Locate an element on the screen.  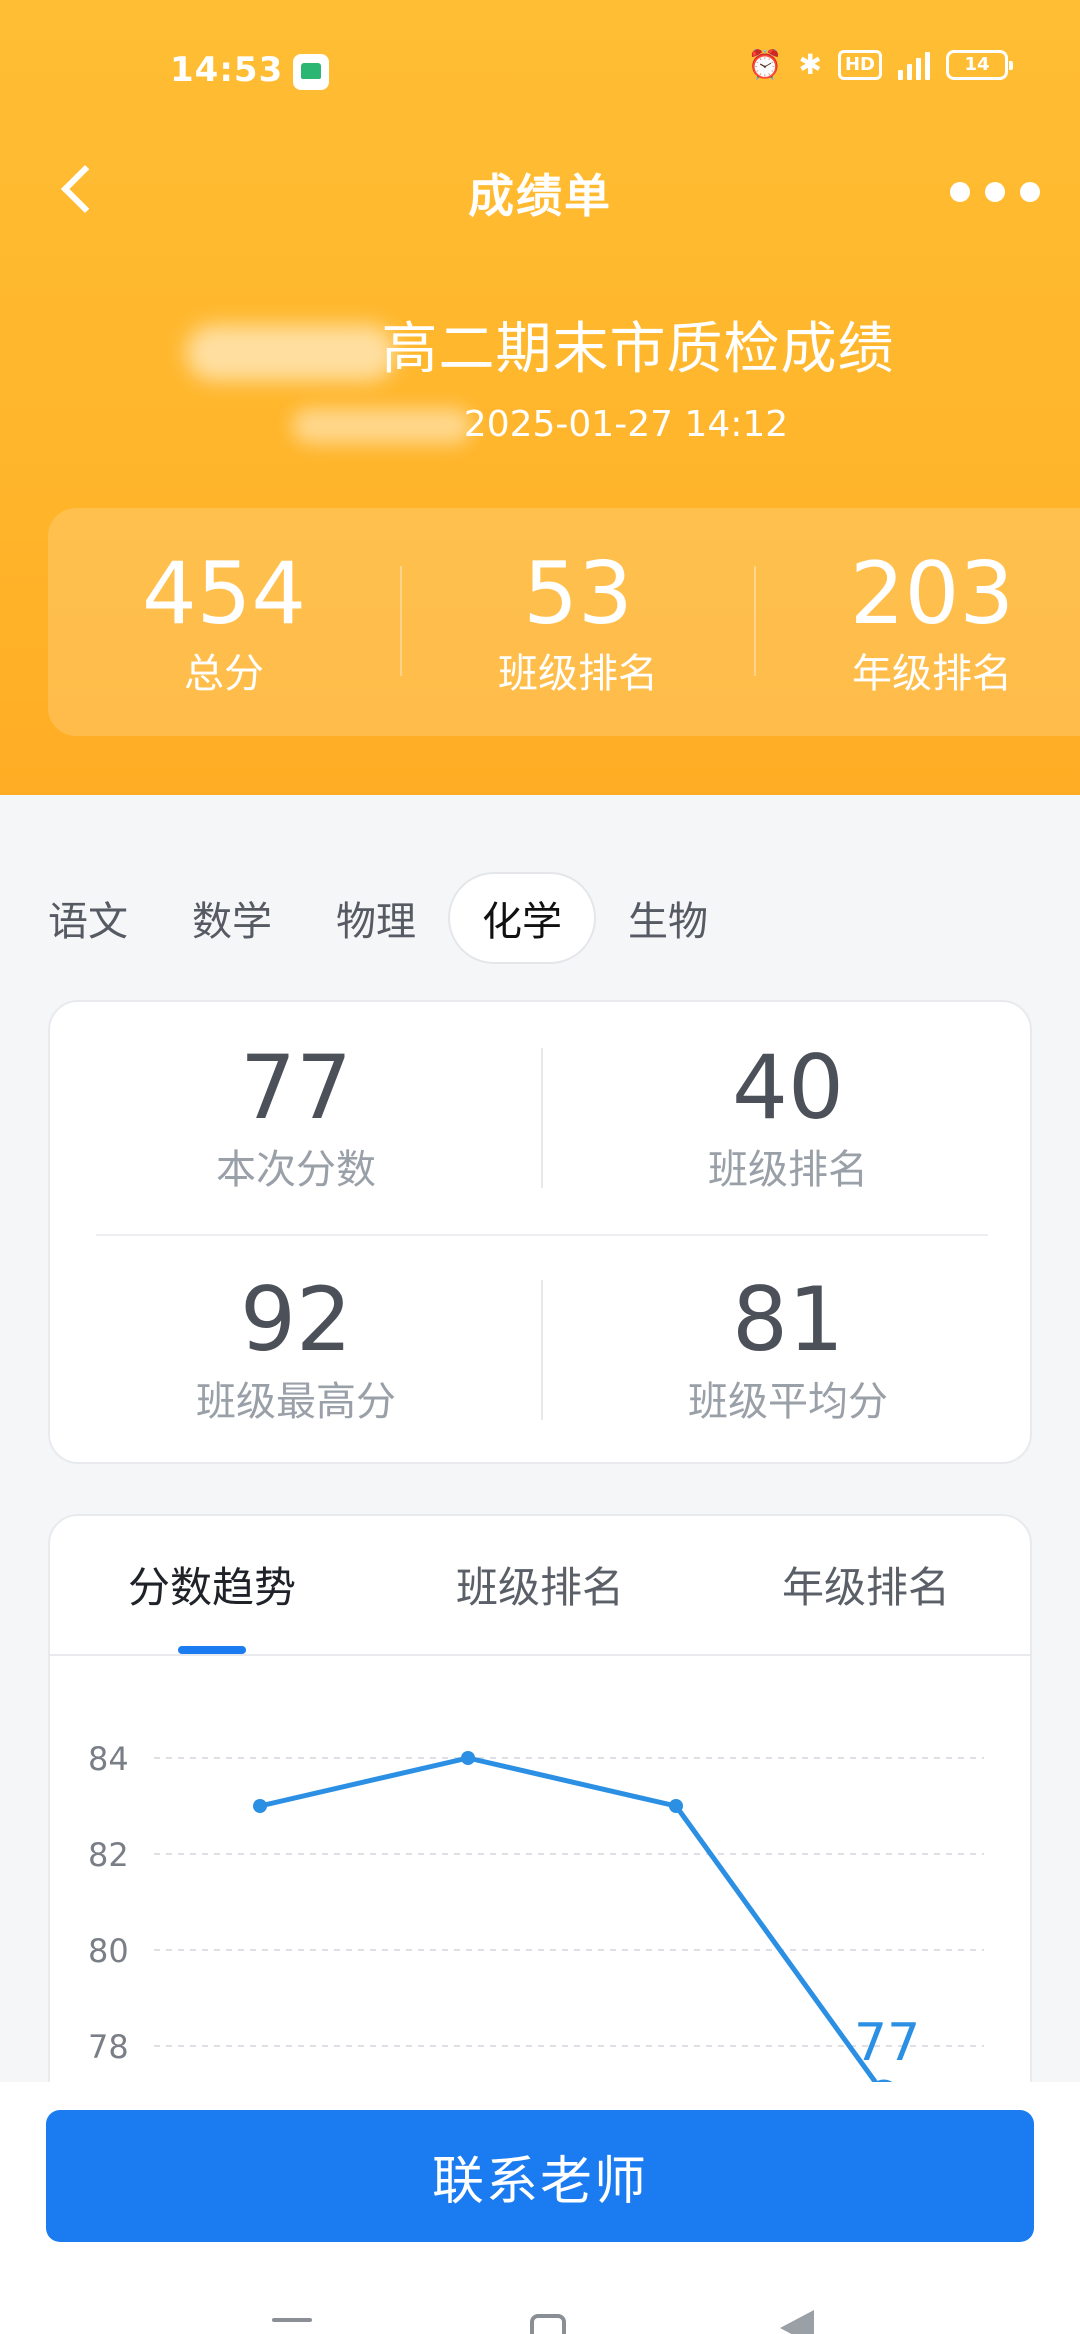
redacted-teacher is located at coordinates (381, 426).